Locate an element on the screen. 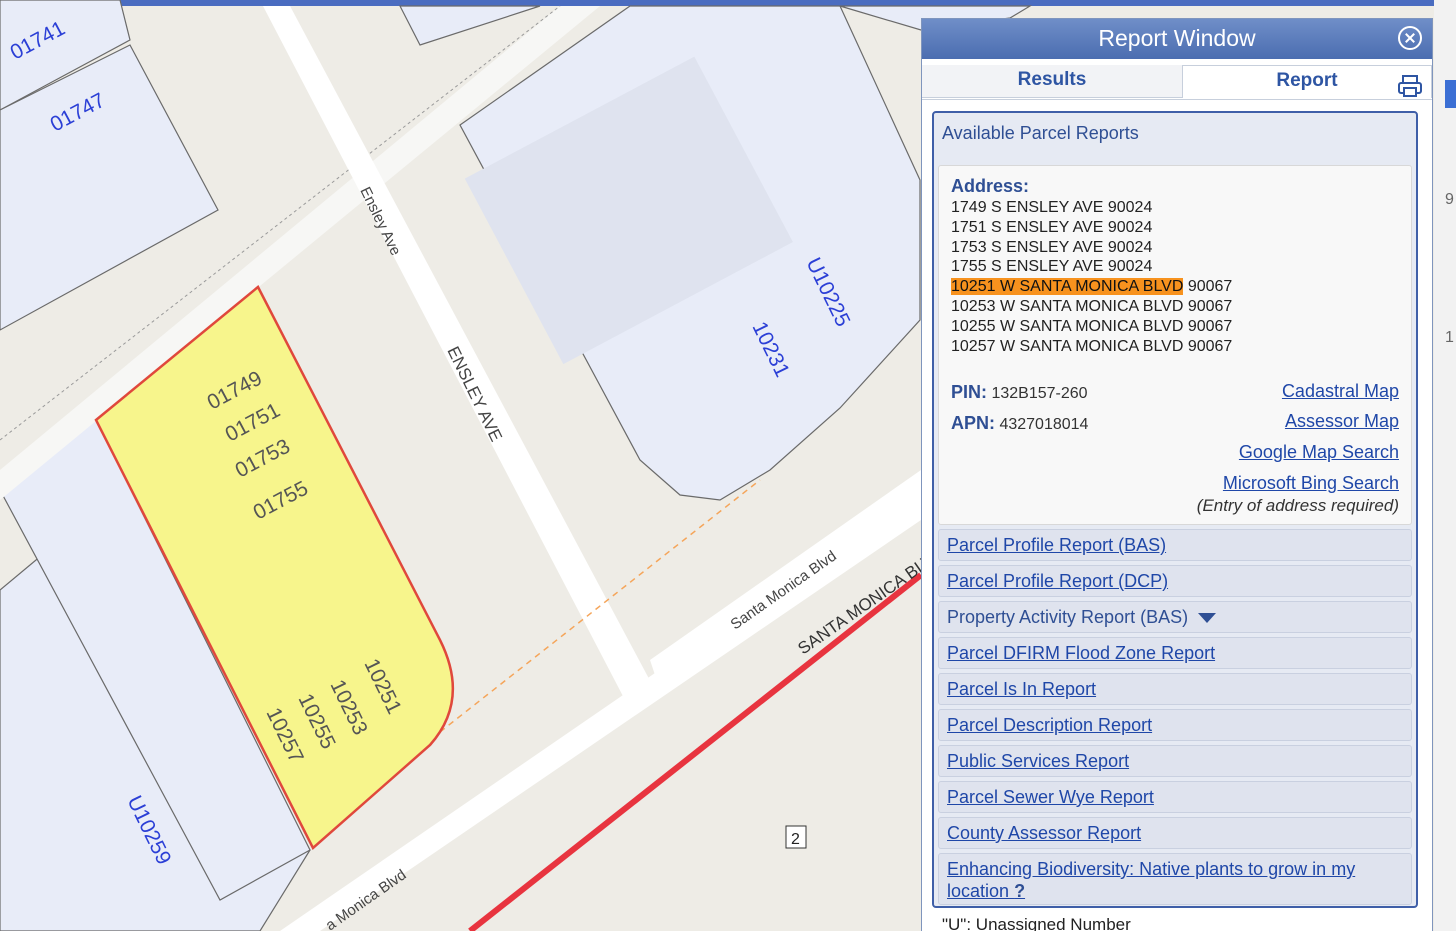 This screenshot has height=931, width=1456. edge-glyph: 9 is located at coordinates (1449, 199).